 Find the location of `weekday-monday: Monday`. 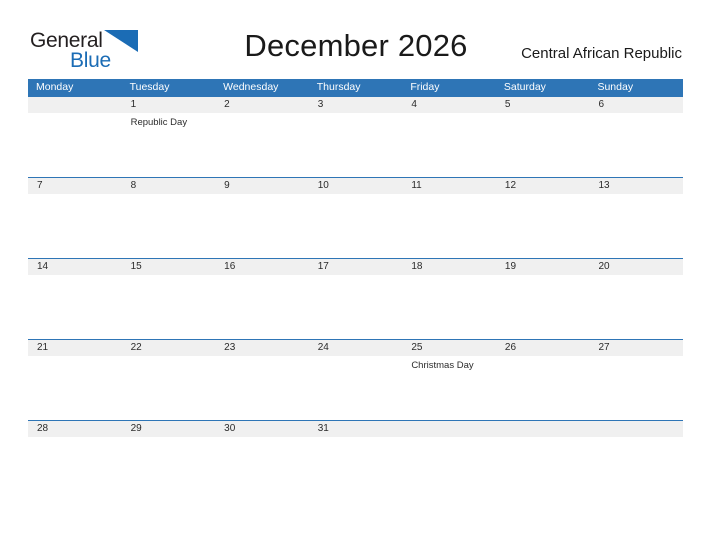

weekday-monday: Monday is located at coordinates (55, 87).